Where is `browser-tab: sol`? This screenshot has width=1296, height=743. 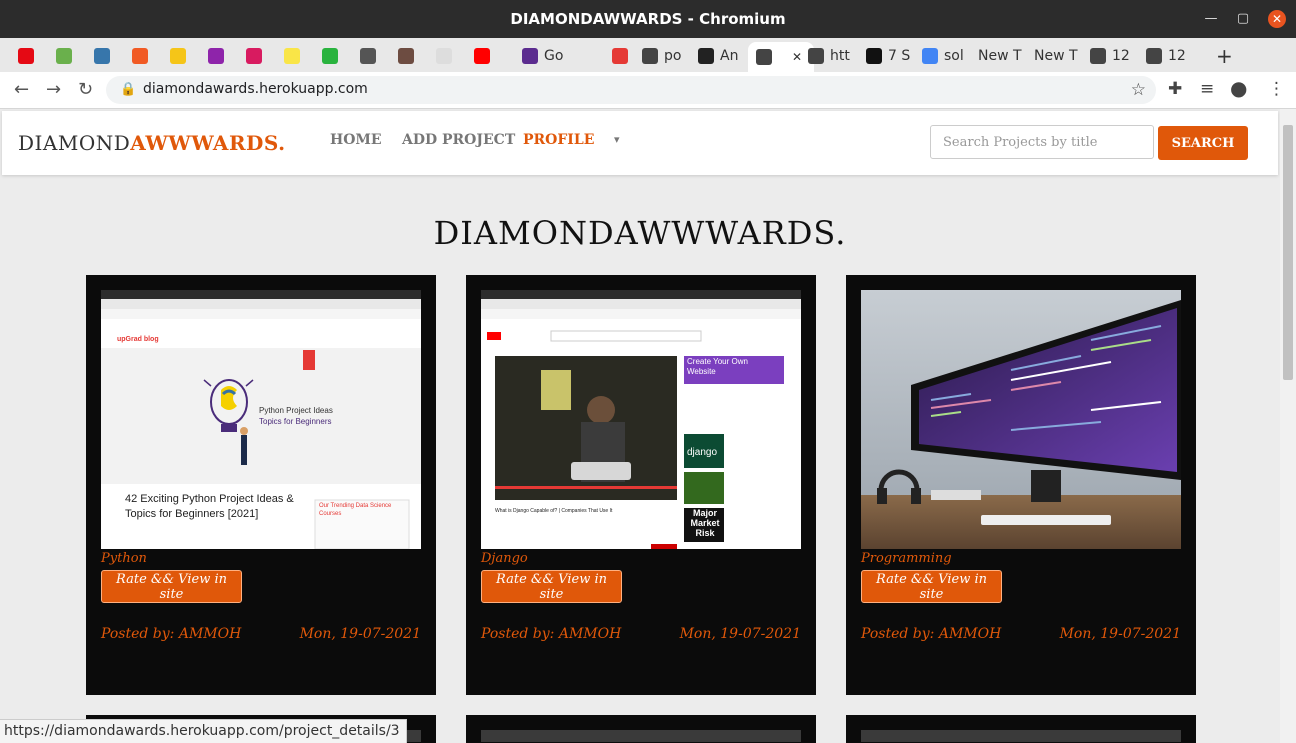
browser-tab: sol is located at coordinates (947, 56).